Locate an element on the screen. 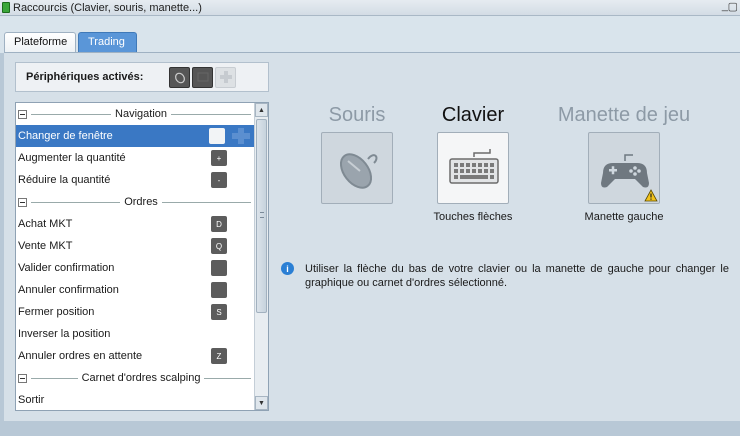 The height and width of the screenshot is (436, 740). shortcut-row: Annuler confirmation is located at coordinates (135, 290).